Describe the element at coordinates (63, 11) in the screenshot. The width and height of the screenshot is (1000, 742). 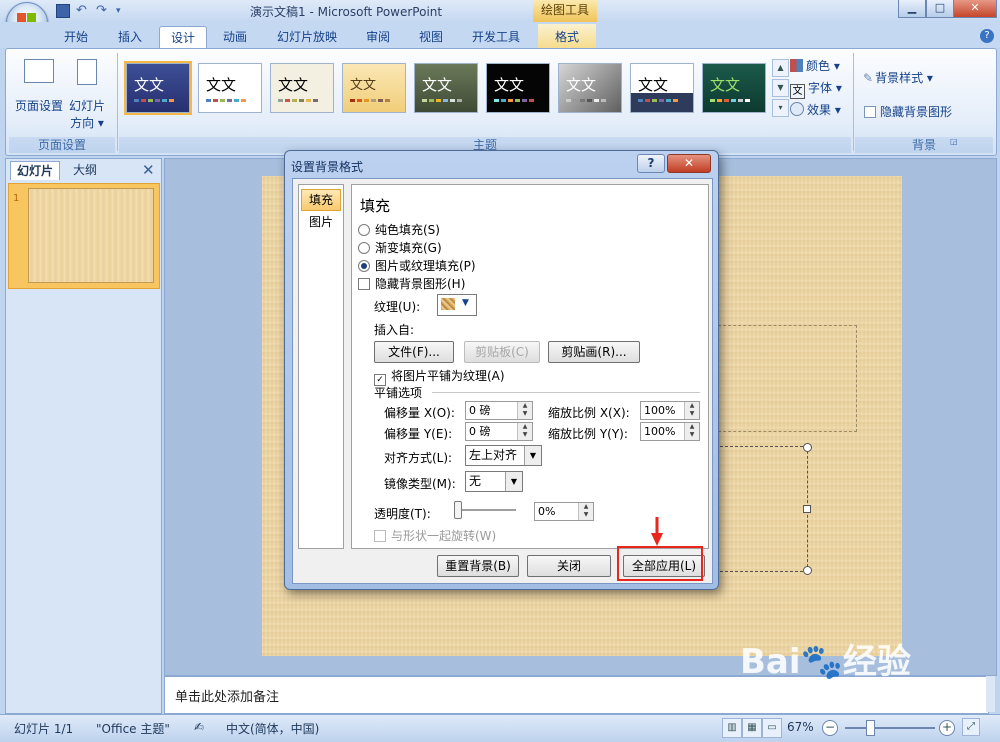
I see `save-icon` at that location.